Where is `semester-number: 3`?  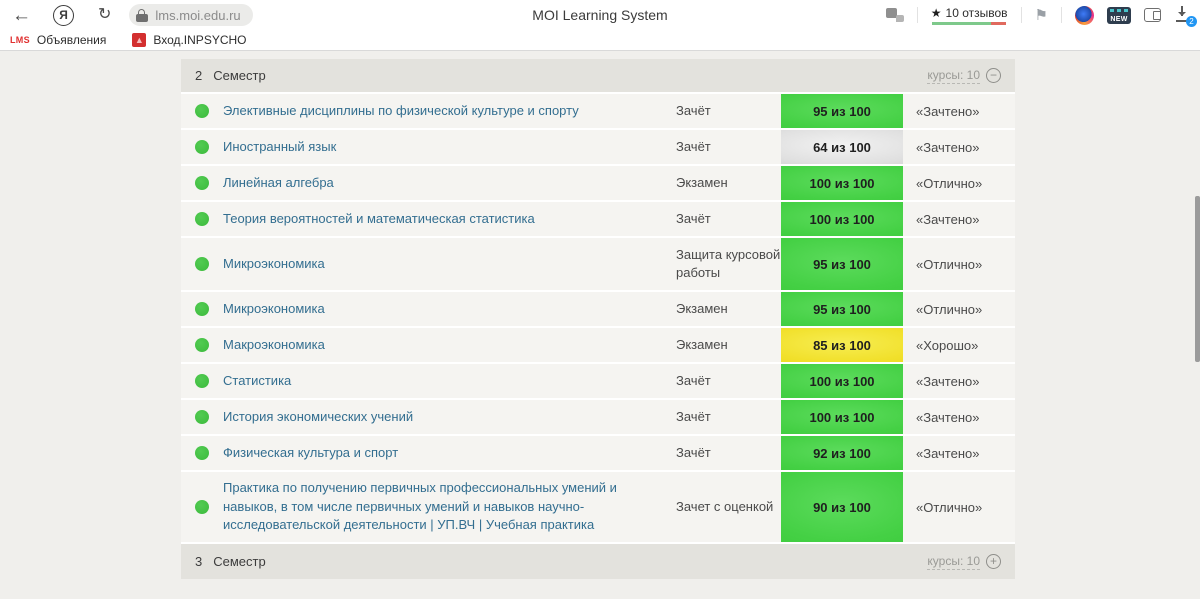
semester-number: 3 is located at coordinates (199, 561).